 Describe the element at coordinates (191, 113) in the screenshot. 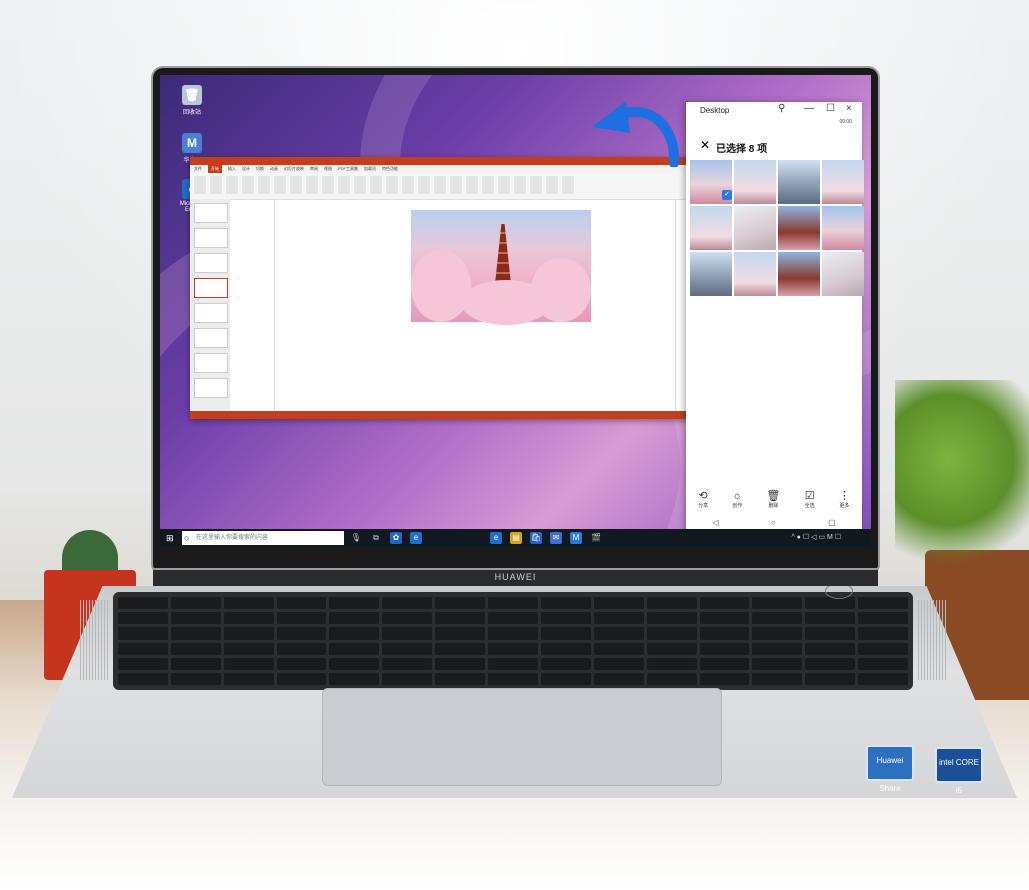

I see `desktop-icon-label: 回收站` at that location.